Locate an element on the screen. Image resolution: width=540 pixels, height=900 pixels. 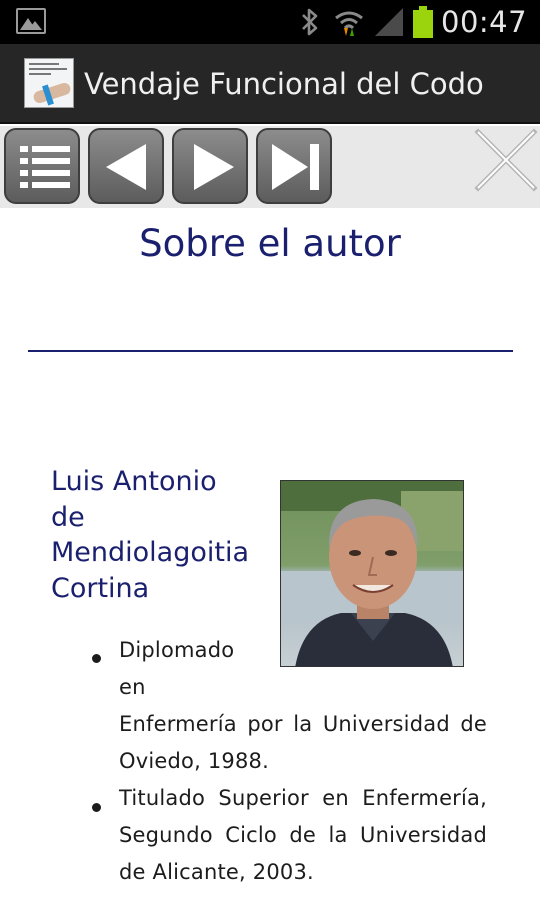
author-name-line: de is located at coordinates (68, 517).